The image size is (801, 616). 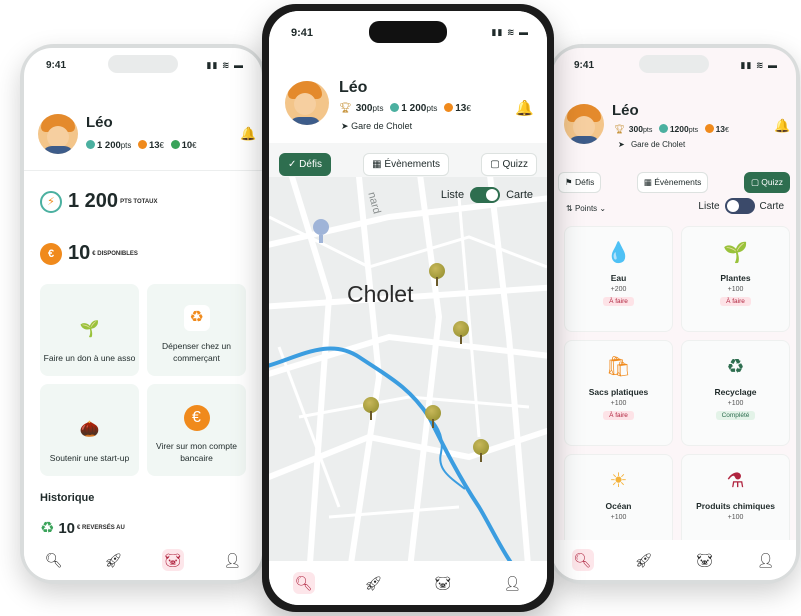 I want to click on total-points-label: PTS TOTAUX, so click(x=139, y=201).